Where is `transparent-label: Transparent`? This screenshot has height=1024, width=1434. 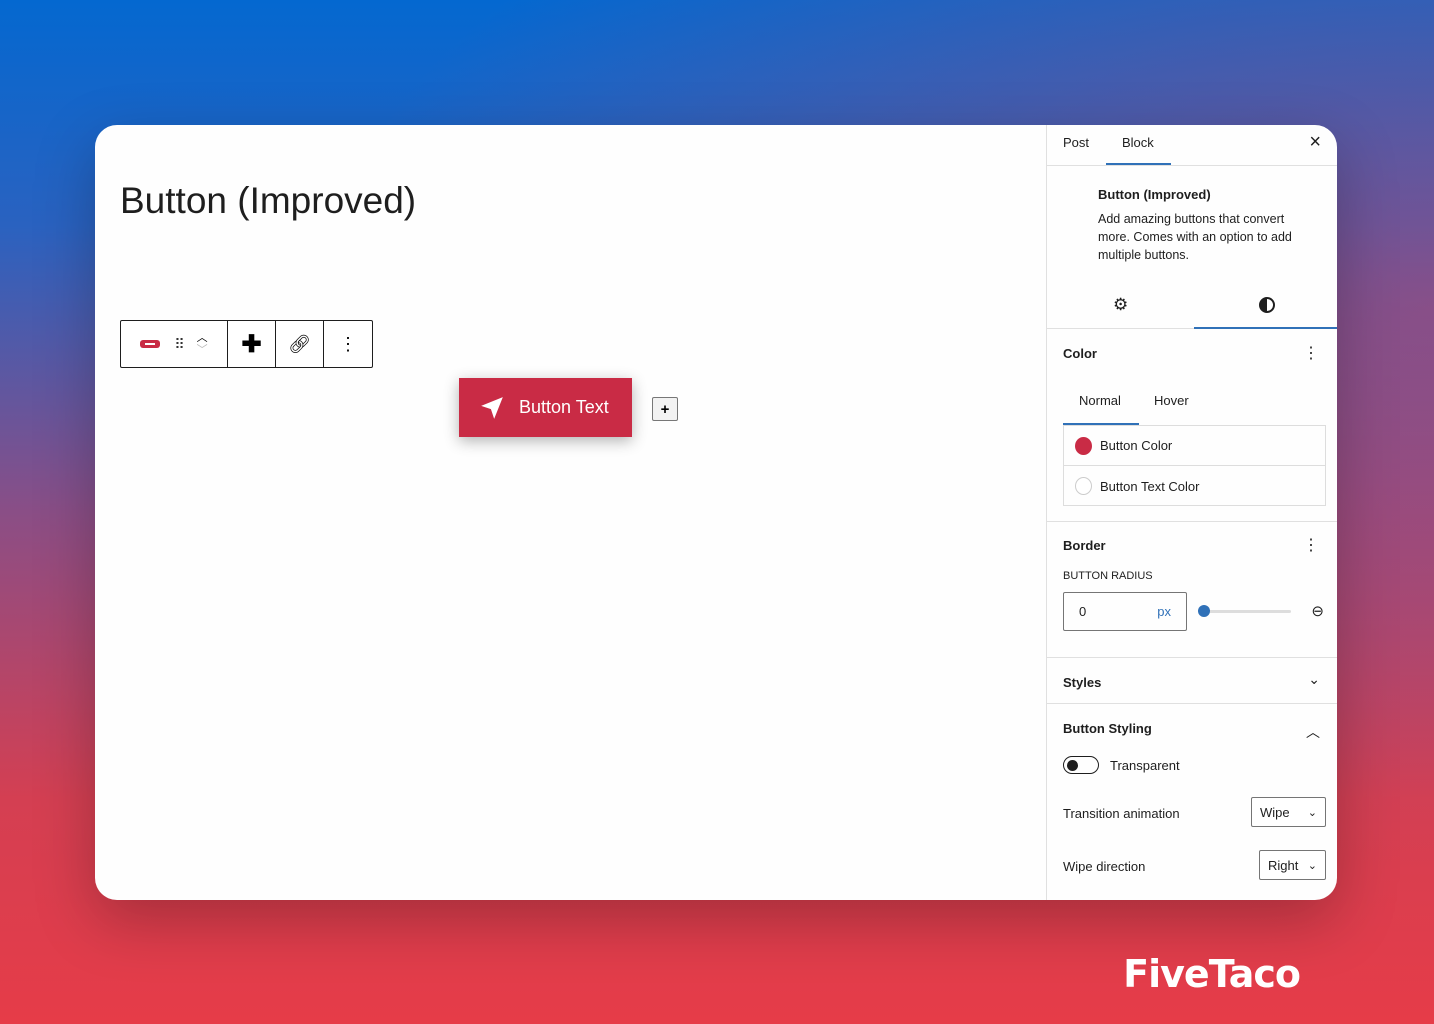
transparent-label: Transparent is located at coordinates (1145, 765).